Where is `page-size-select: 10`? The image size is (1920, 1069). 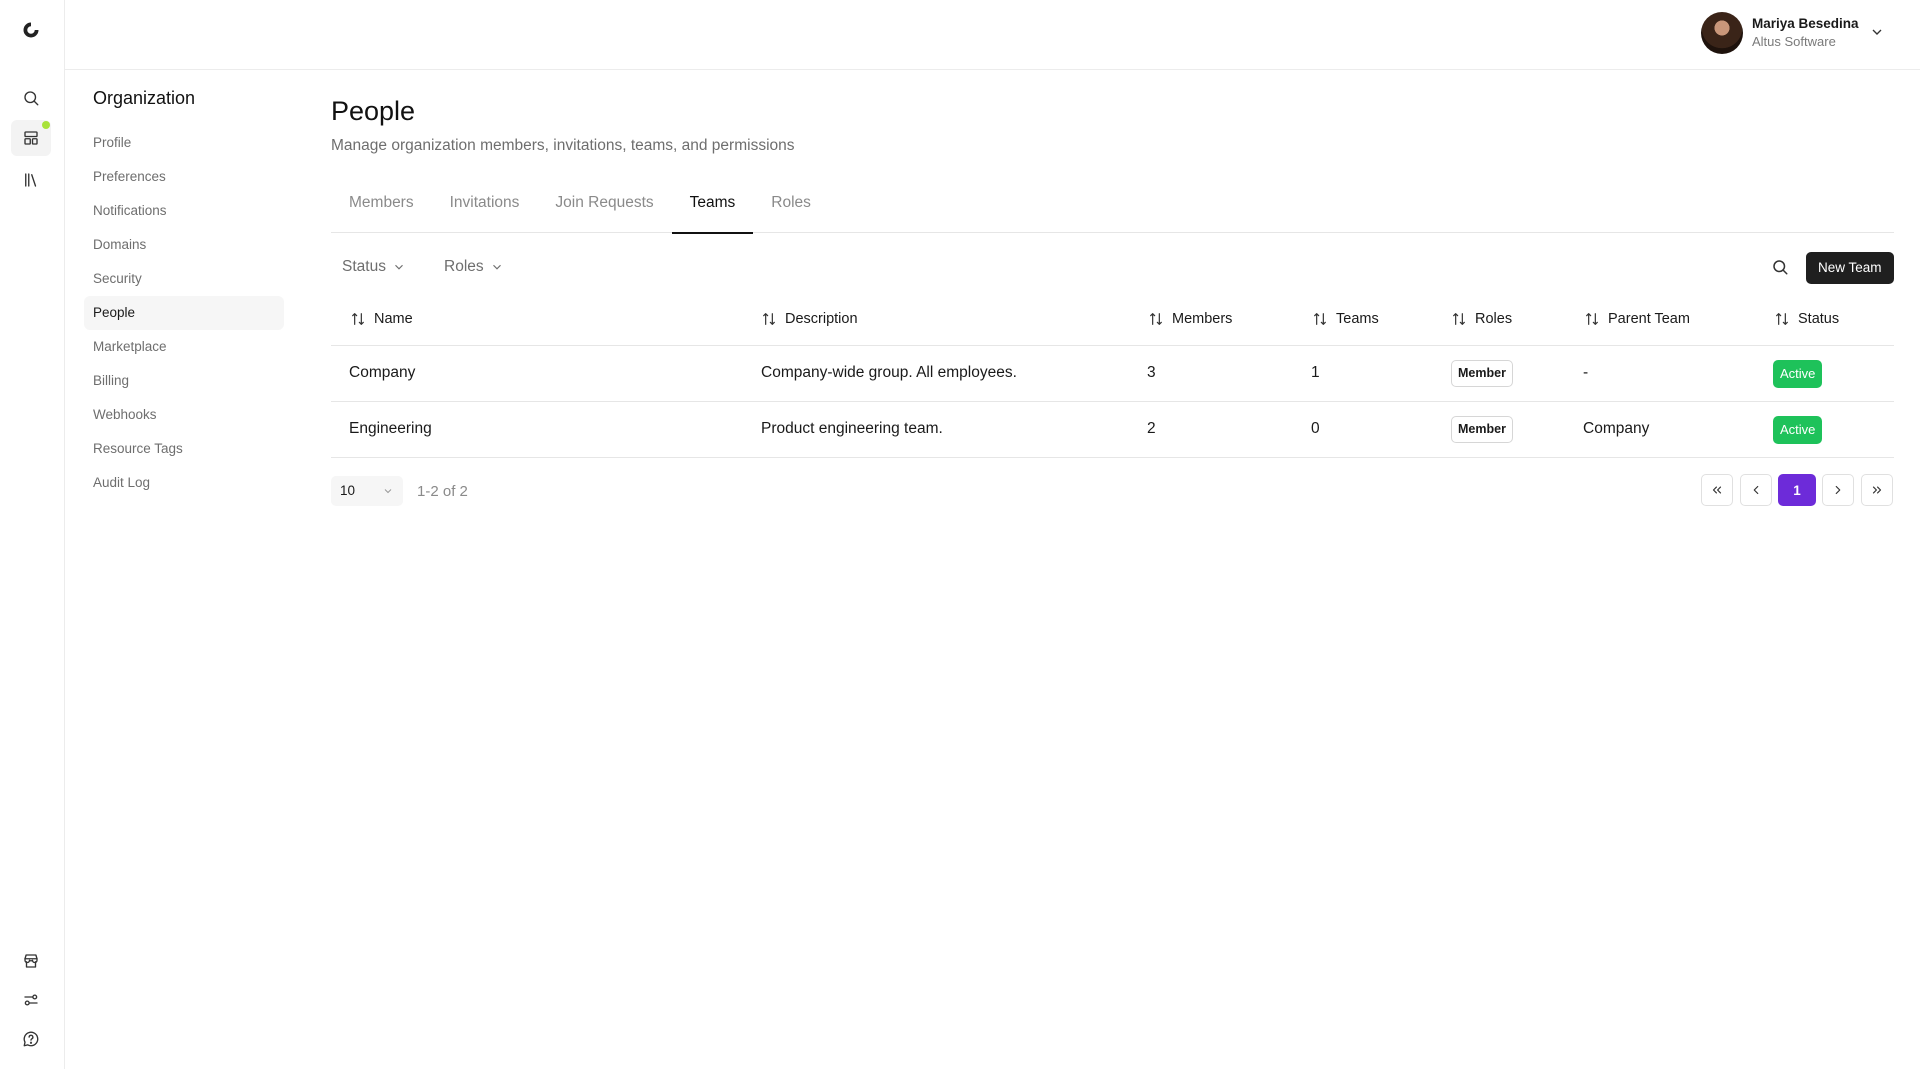 page-size-select: 10 is located at coordinates (367, 491).